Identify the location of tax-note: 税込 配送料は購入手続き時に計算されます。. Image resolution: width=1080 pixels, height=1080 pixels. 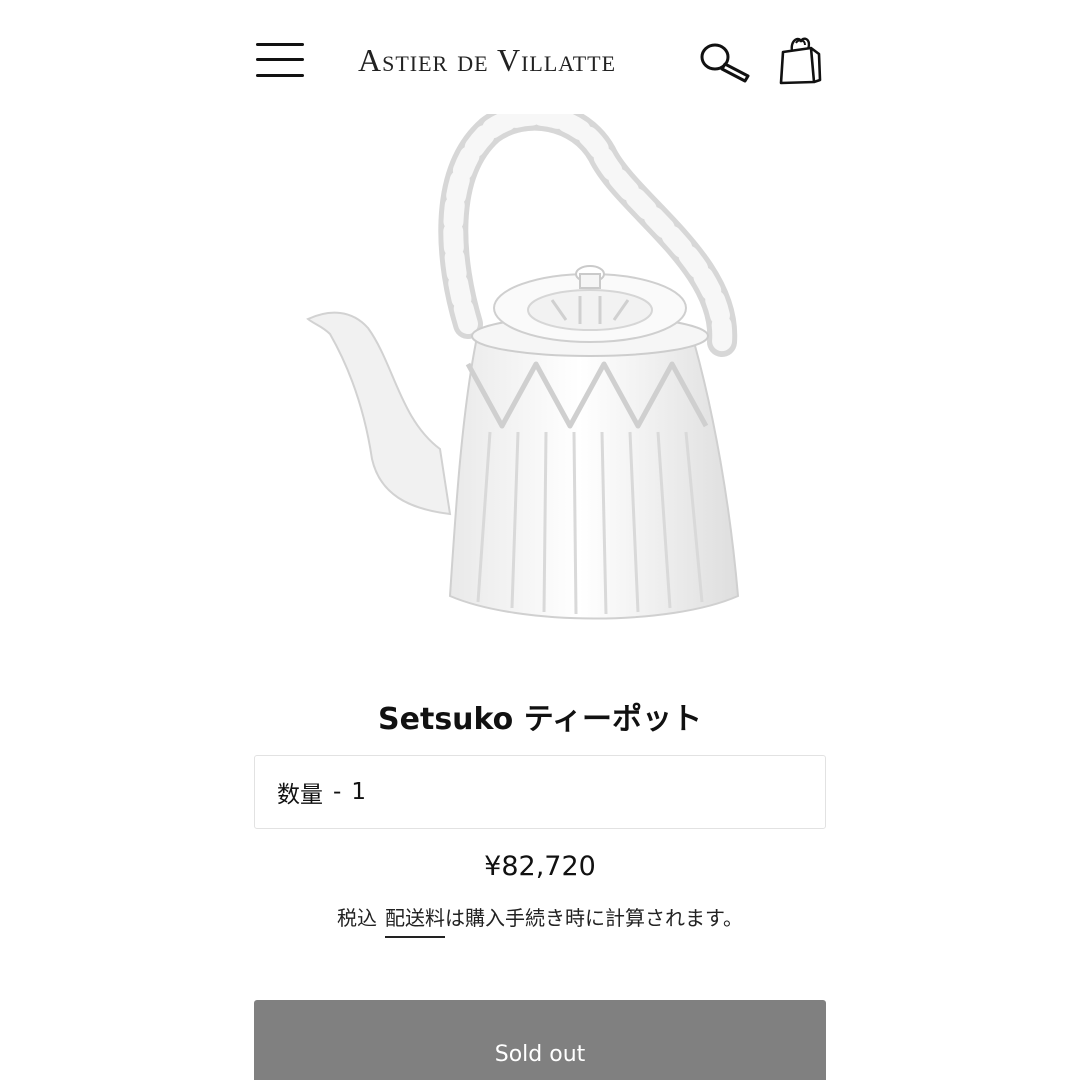
(540, 920).